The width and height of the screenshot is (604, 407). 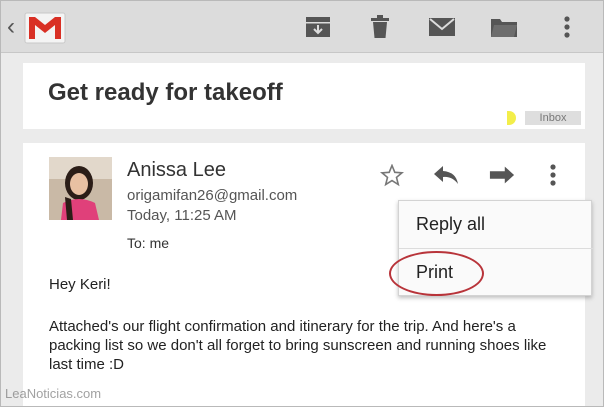 What do you see at coordinates (392, 175) in the screenshot?
I see `star-icon` at bounding box center [392, 175].